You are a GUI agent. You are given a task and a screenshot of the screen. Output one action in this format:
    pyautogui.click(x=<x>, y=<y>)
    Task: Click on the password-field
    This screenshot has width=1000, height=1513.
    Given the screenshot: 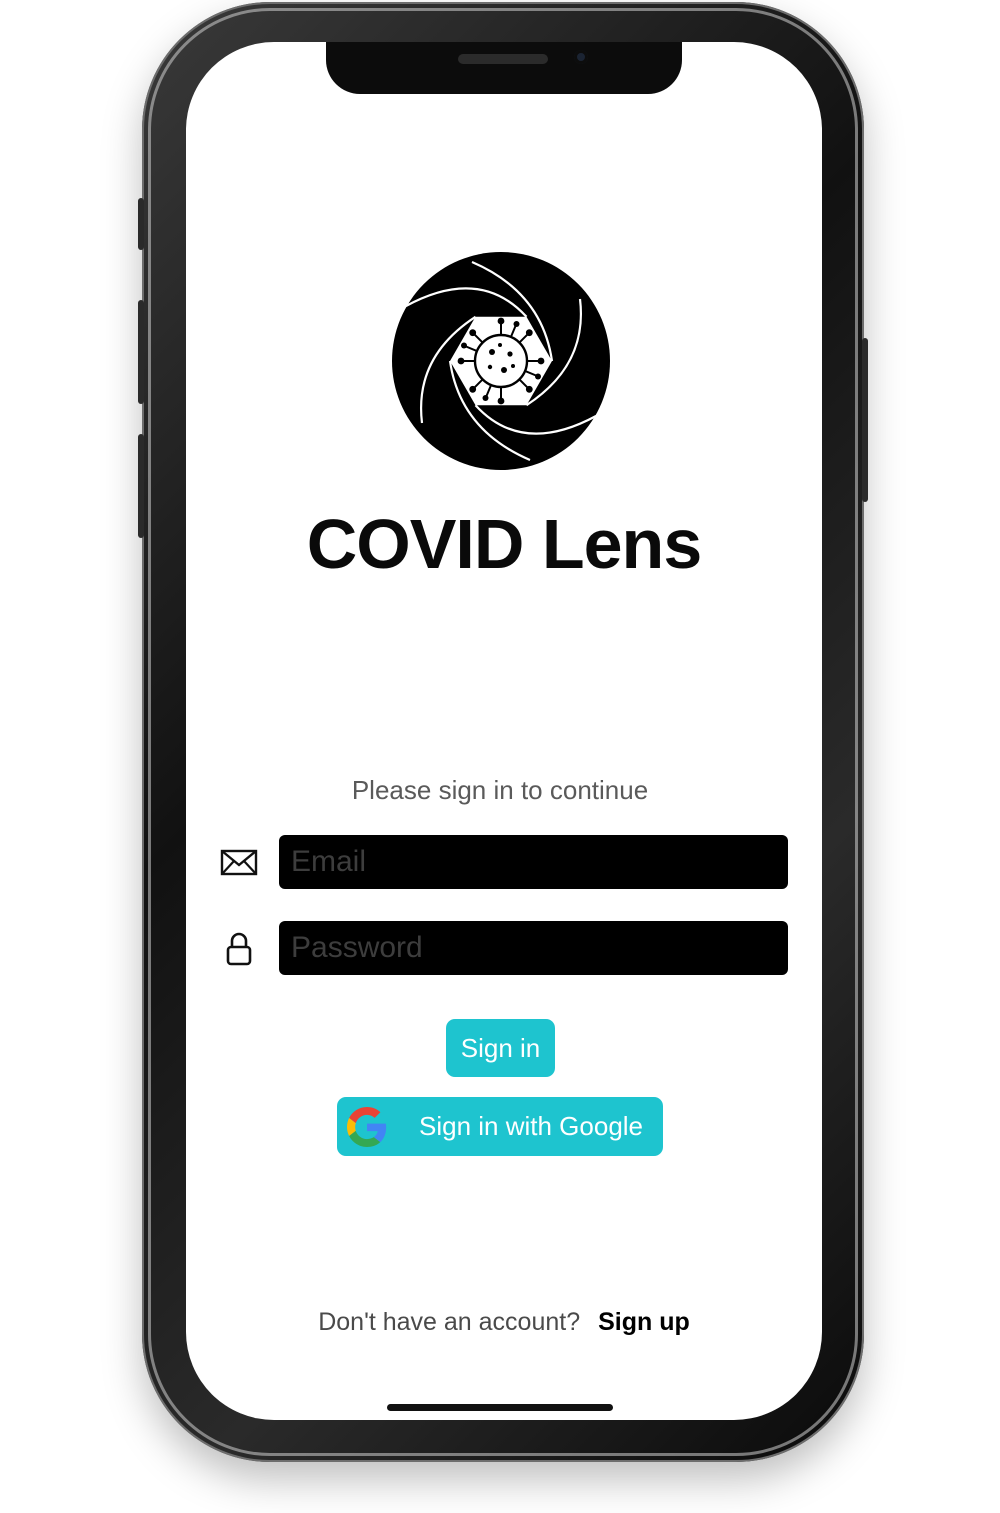 What is the action you would take?
    pyautogui.click(x=533, y=948)
    